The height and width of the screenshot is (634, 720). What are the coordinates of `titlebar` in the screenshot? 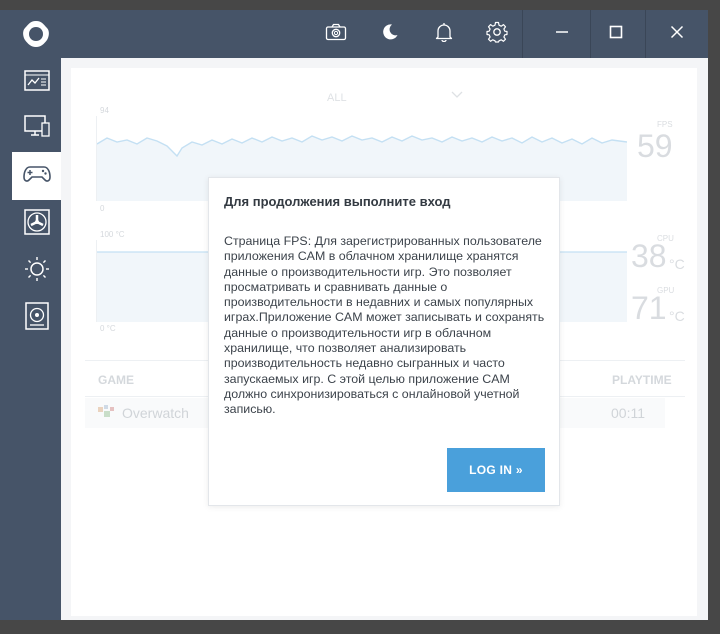 It's located at (354, 34).